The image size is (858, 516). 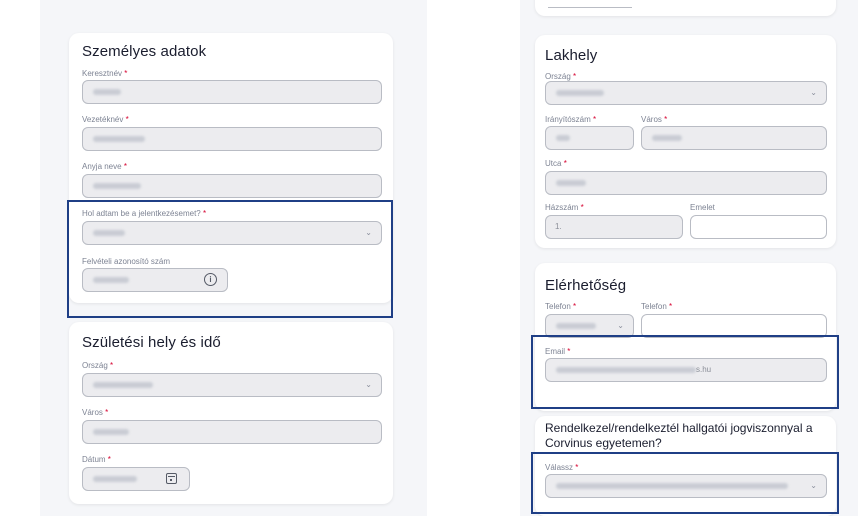 I want to click on birth-date-label: Dátum *, so click(x=96, y=459).